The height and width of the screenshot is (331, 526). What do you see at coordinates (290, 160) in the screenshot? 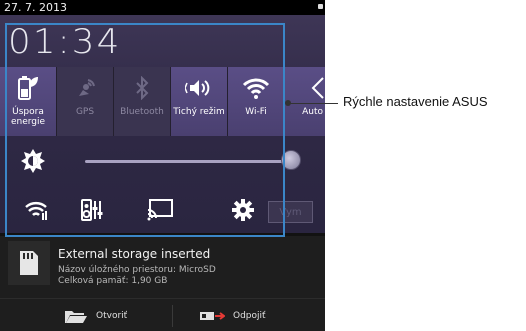
I see `brightness-slider-thumb` at bounding box center [290, 160].